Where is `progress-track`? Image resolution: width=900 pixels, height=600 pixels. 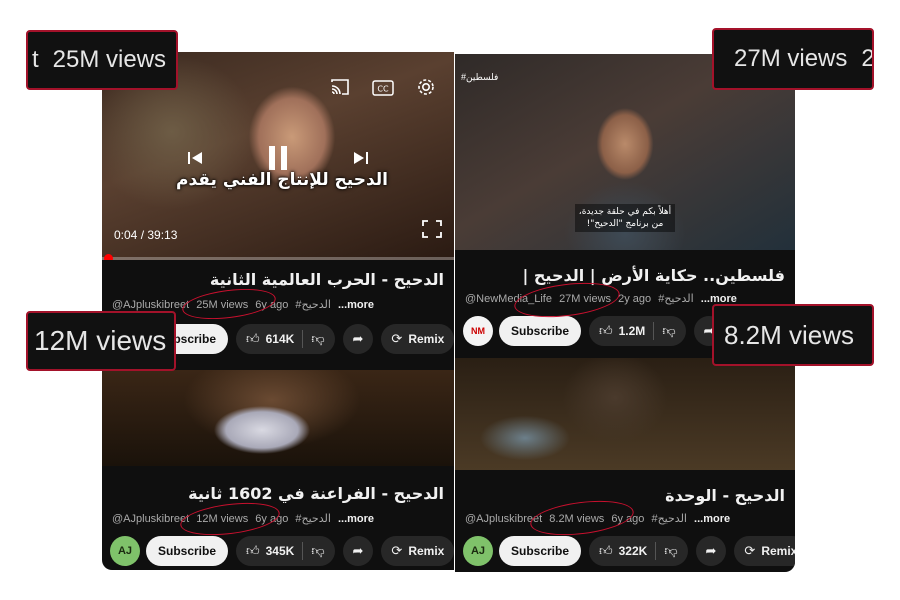
progress-track is located at coordinates (278, 258).